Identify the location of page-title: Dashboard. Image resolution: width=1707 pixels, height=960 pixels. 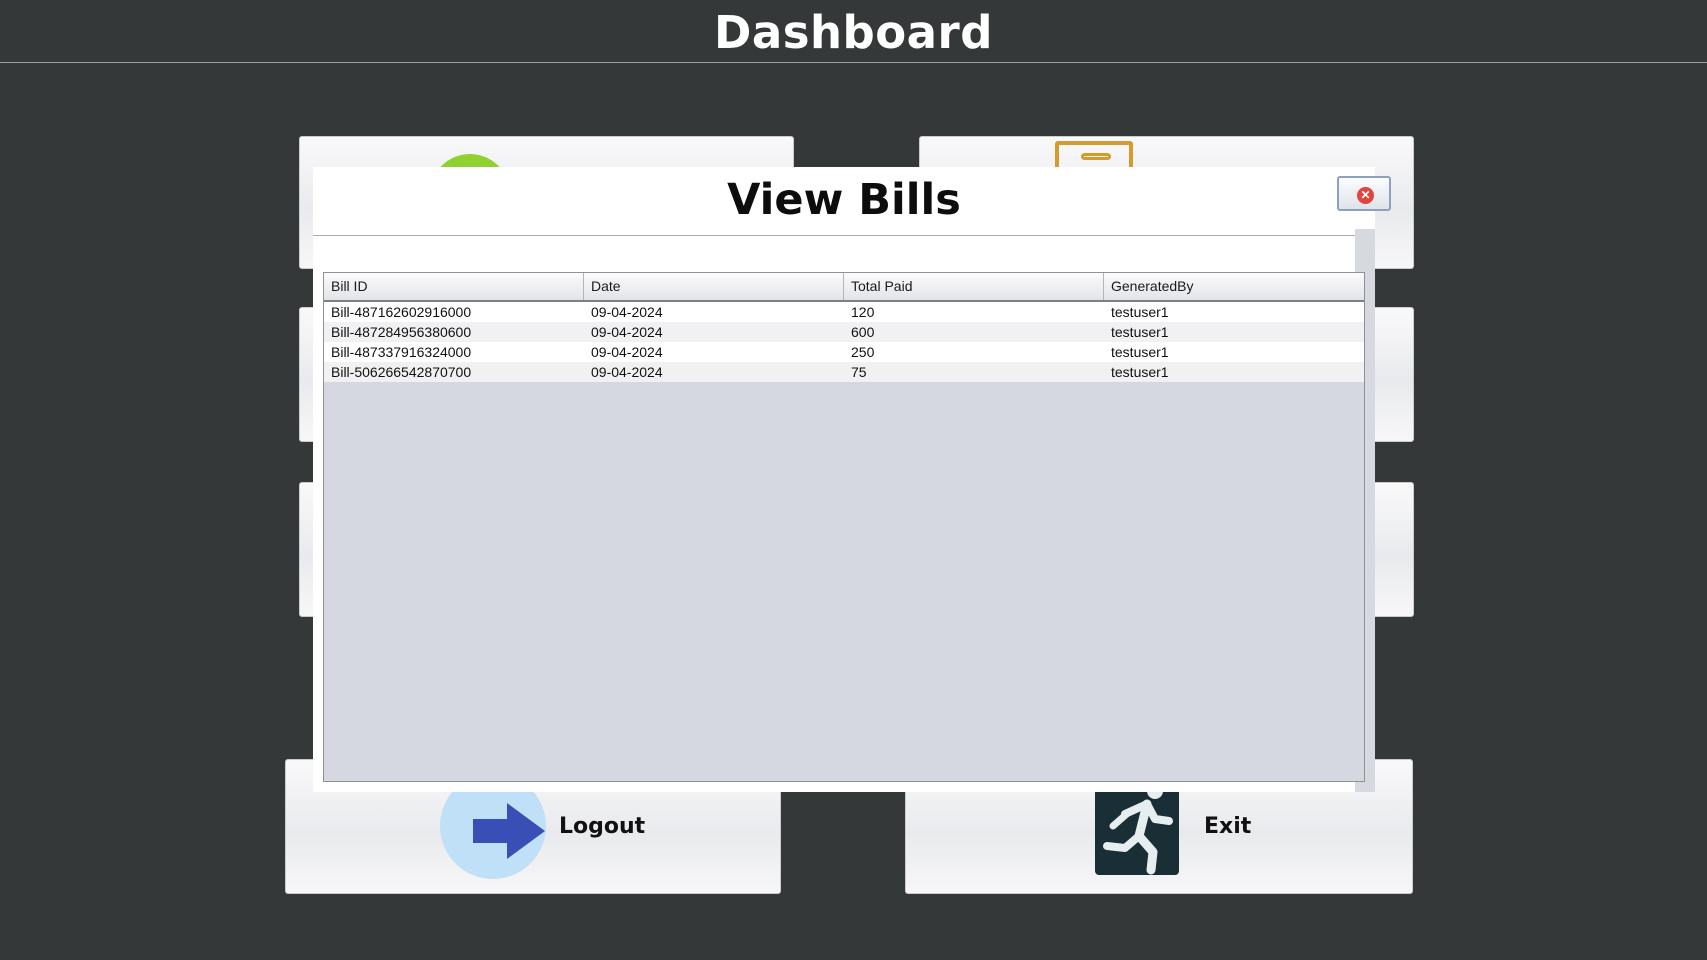
(853, 32).